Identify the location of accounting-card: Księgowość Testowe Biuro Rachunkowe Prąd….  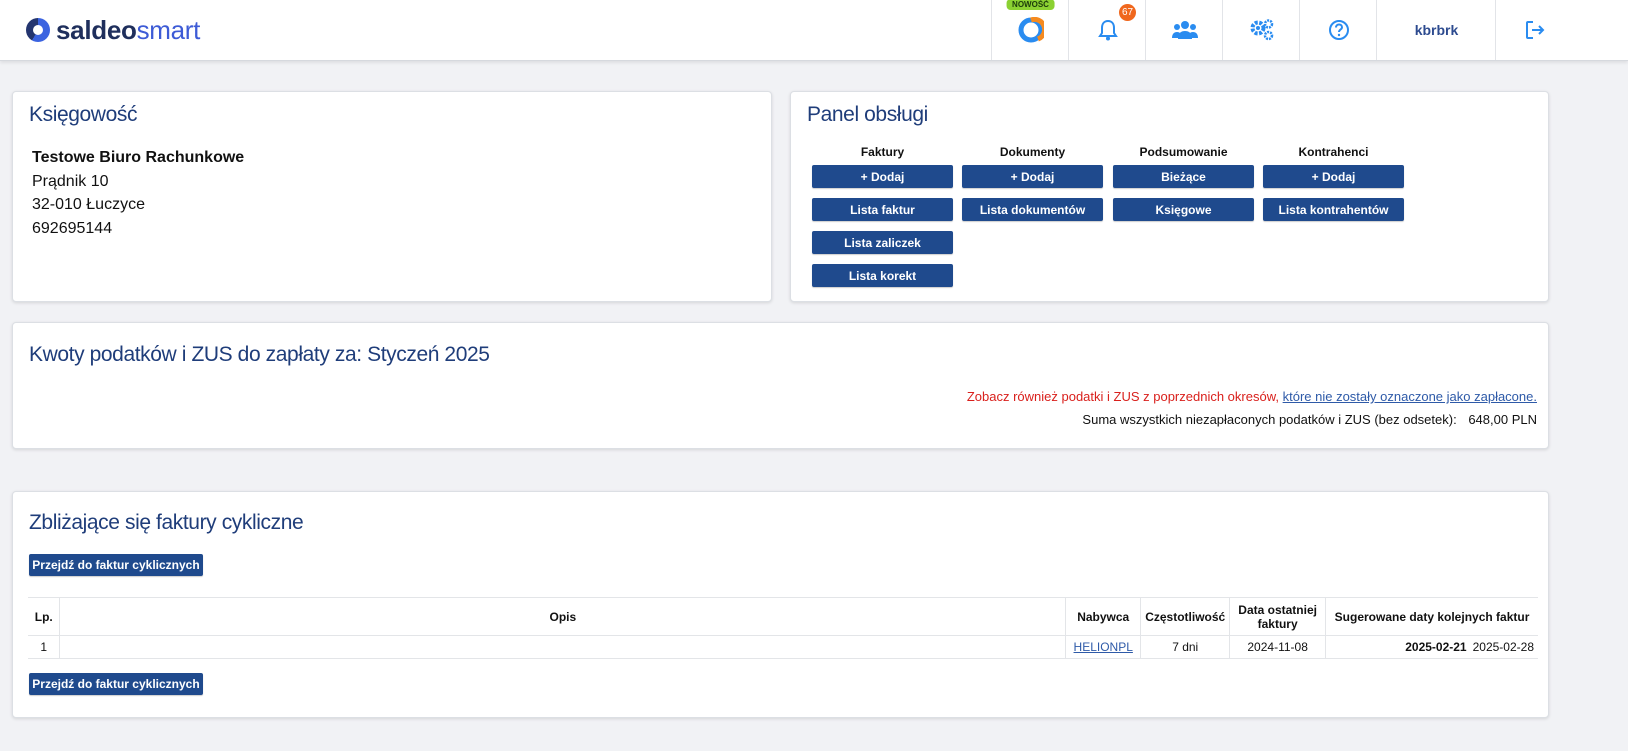
(392, 196).